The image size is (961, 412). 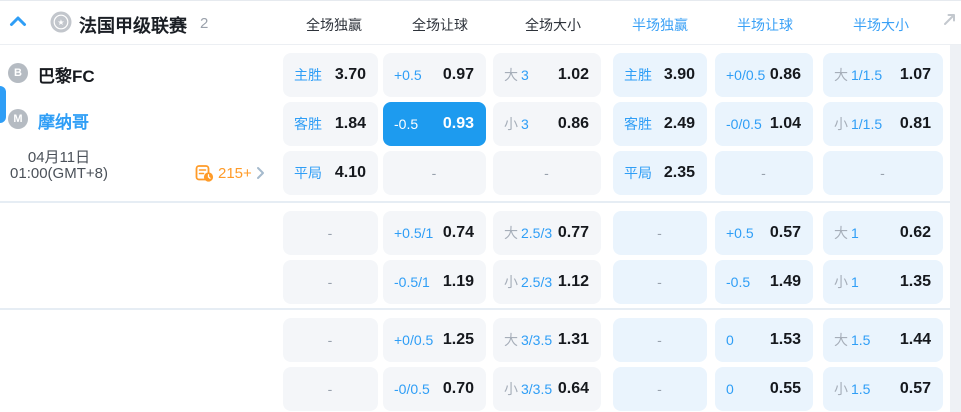 What do you see at coordinates (638, 173) in the screenshot?
I see `outcome-label: 平局` at bounding box center [638, 173].